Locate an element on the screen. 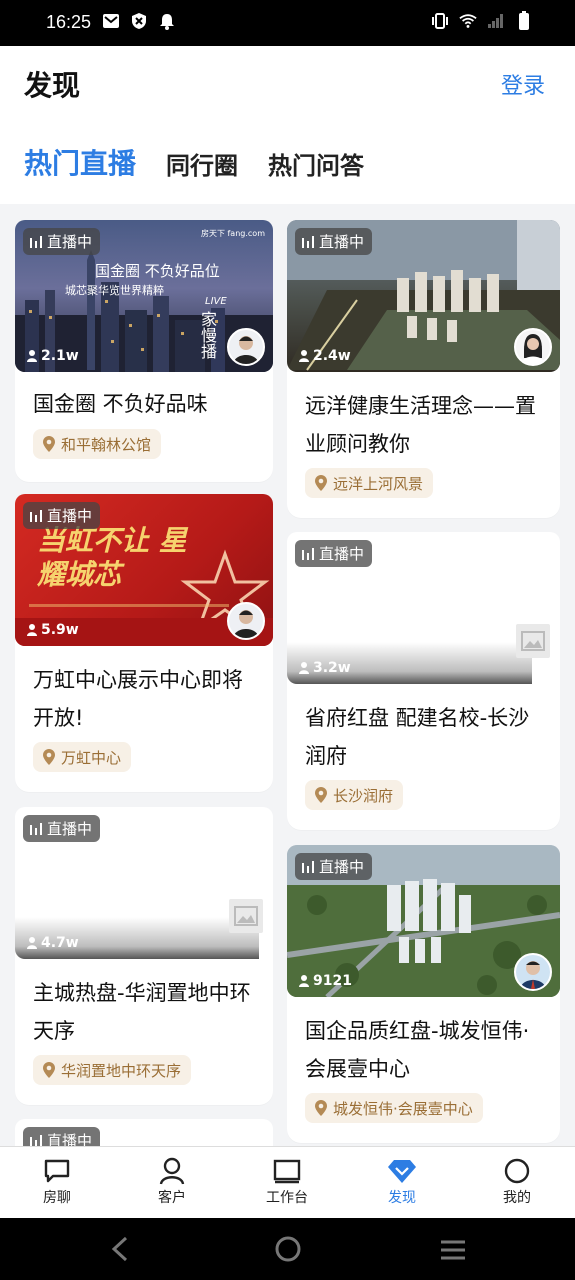  nav-item-workbench: 工作台 is located at coordinates (287, 1182).